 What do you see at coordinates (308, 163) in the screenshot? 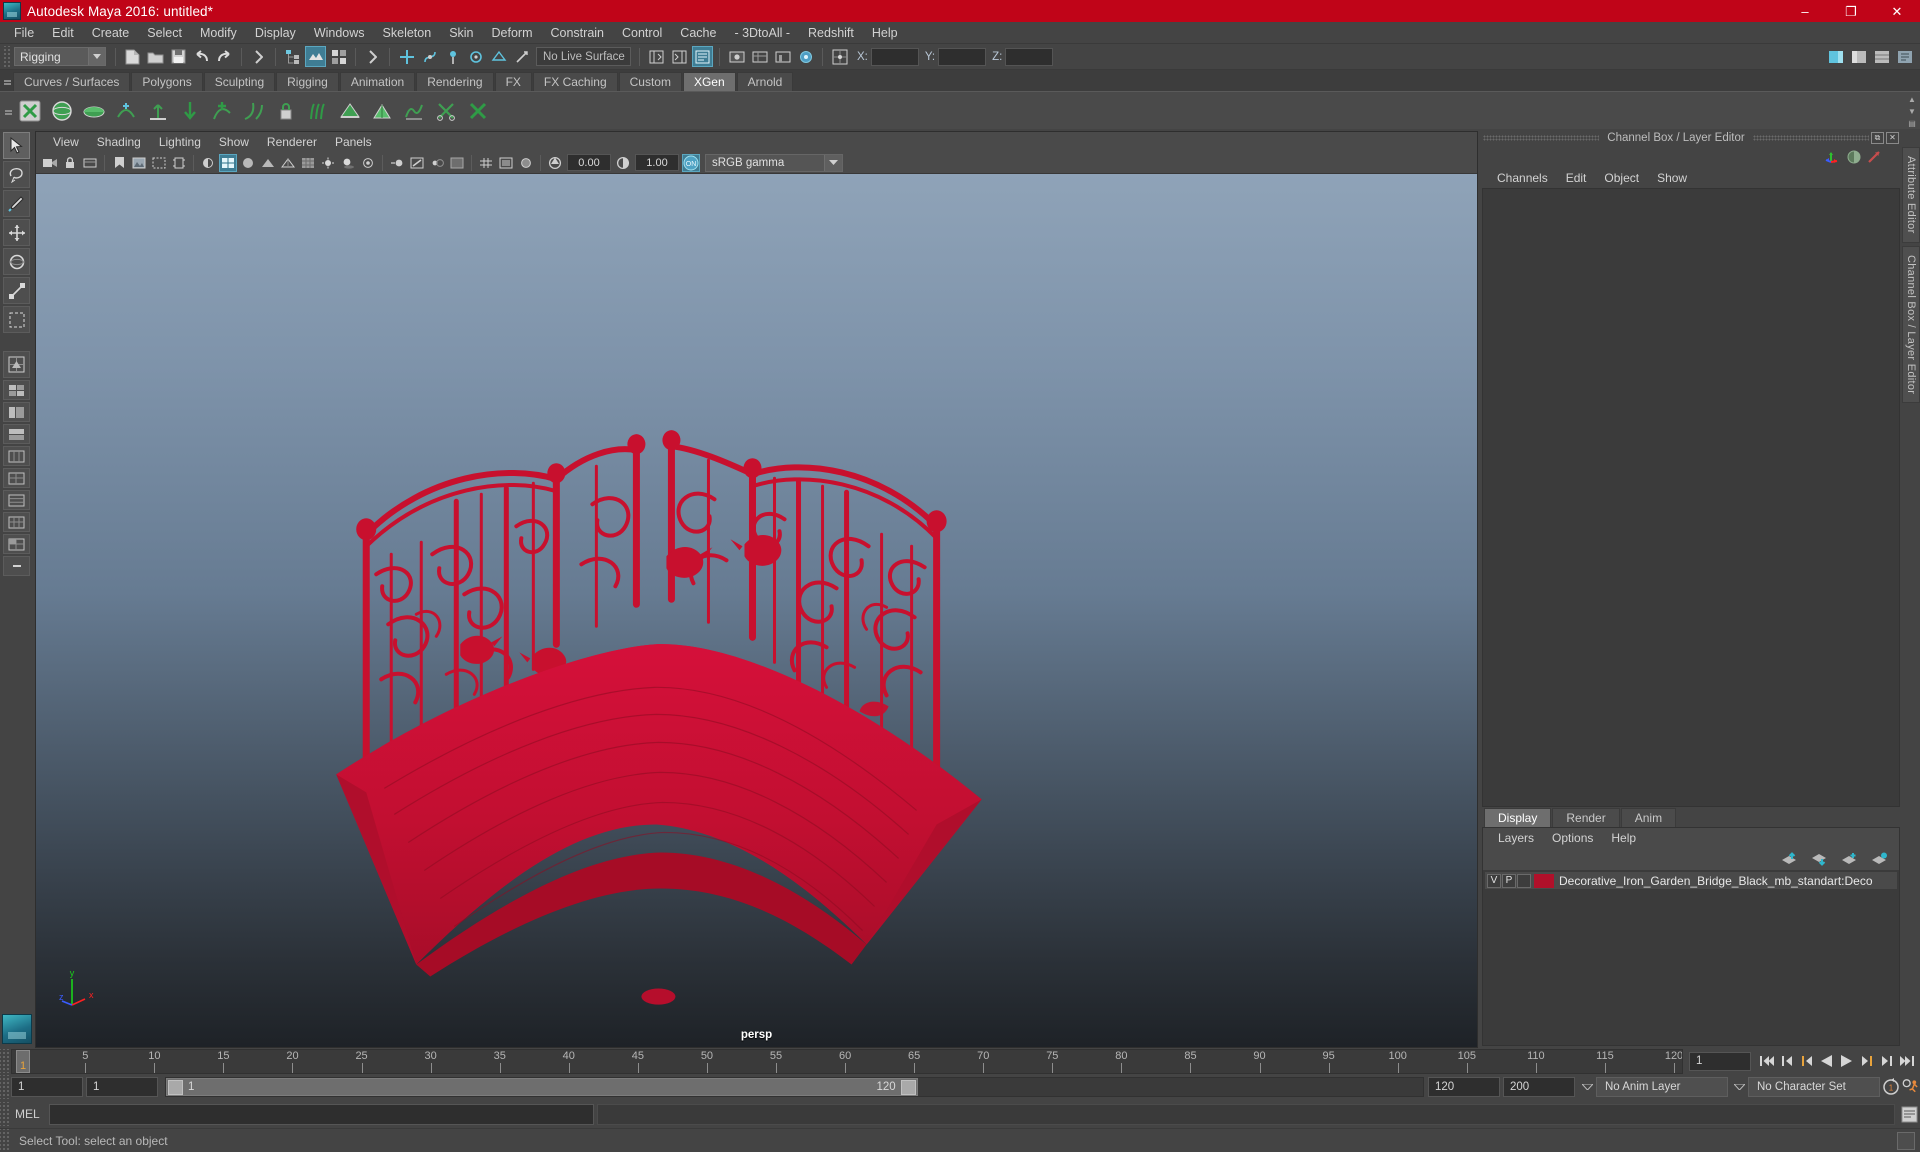
I see `texture-display-icon` at bounding box center [308, 163].